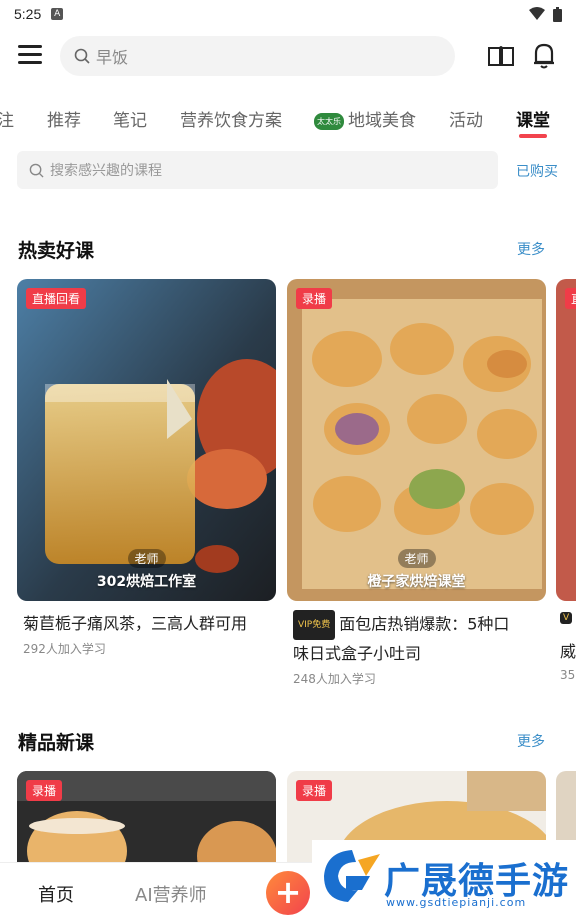 Image resolution: width=576 pixels, height=920 pixels. What do you see at coordinates (566, 618) in the screenshot?
I see `partial-vip-badge: V` at bounding box center [566, 618].